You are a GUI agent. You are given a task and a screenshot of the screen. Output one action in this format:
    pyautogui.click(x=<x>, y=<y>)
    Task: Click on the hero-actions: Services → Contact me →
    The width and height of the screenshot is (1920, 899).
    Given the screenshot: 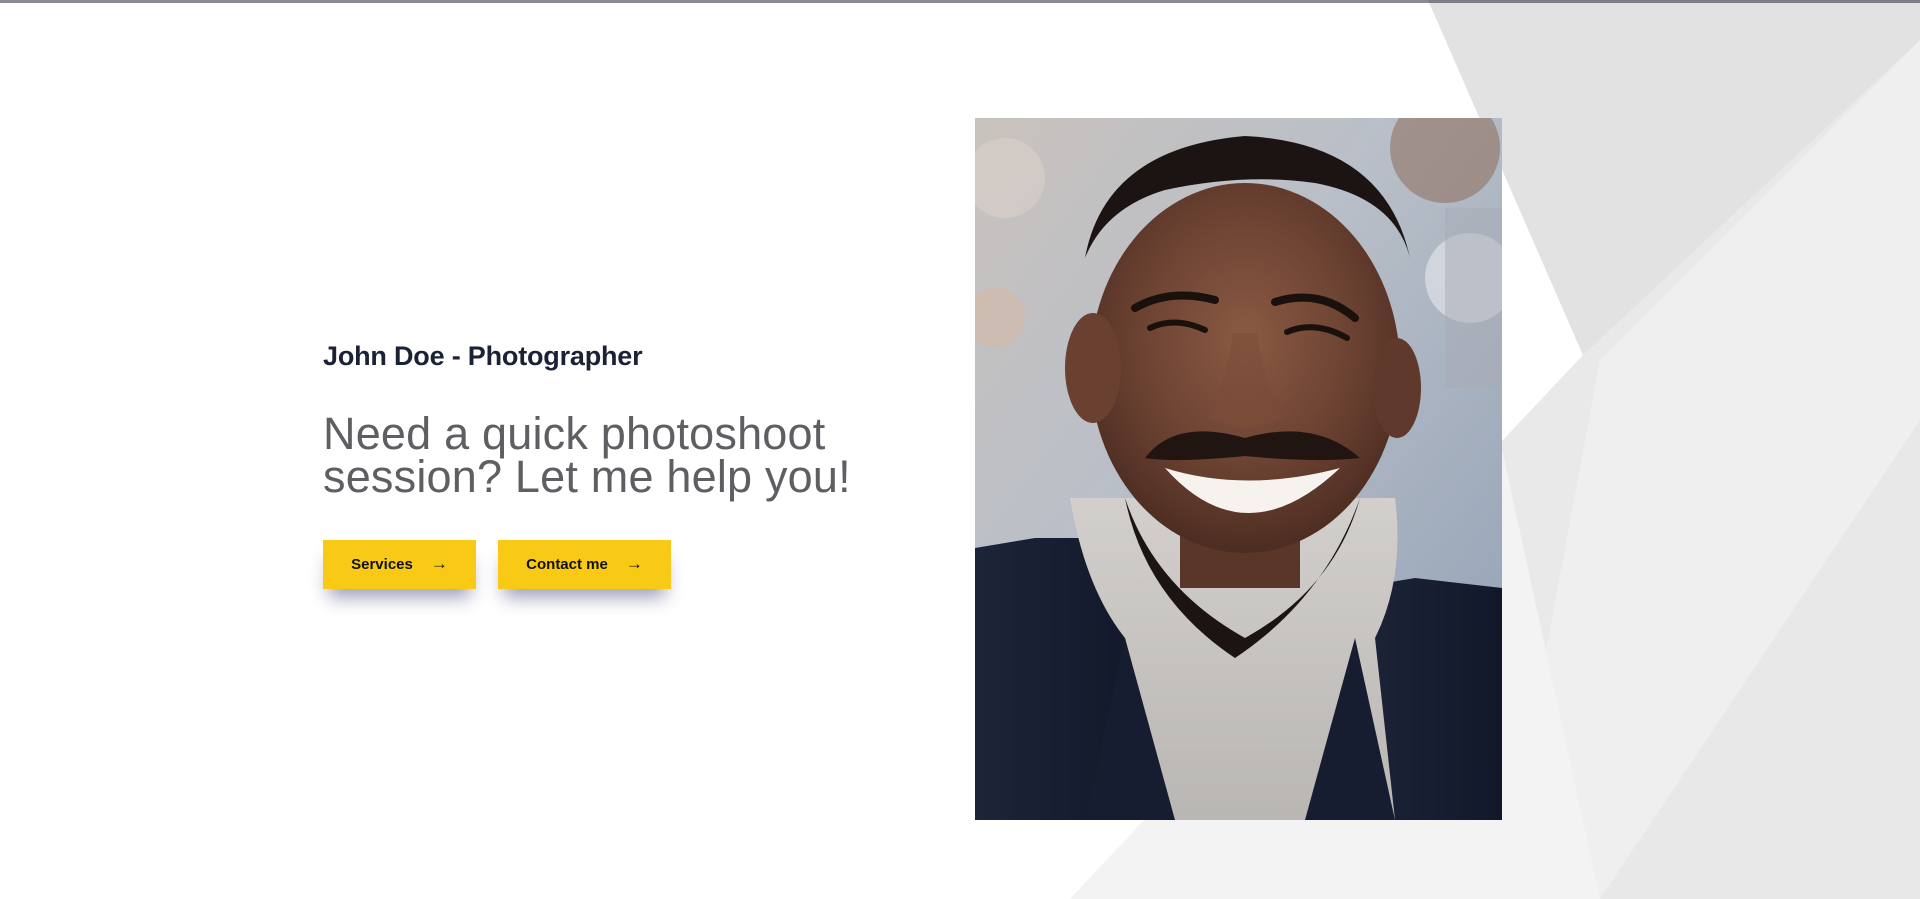 What is the action you would take?
    pyautogui.click(x=623, y=565)
    